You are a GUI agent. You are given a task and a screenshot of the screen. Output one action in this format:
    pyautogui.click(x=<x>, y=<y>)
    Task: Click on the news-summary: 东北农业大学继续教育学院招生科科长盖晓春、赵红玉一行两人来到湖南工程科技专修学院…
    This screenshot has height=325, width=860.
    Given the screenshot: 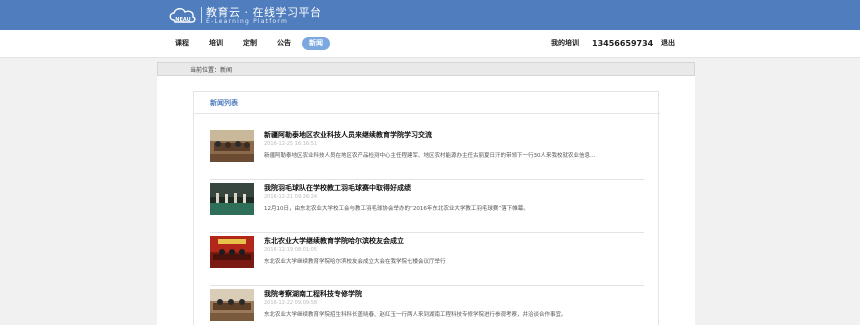 What is the action you would take?
    pyautogui.click(x=415, y=315)
    